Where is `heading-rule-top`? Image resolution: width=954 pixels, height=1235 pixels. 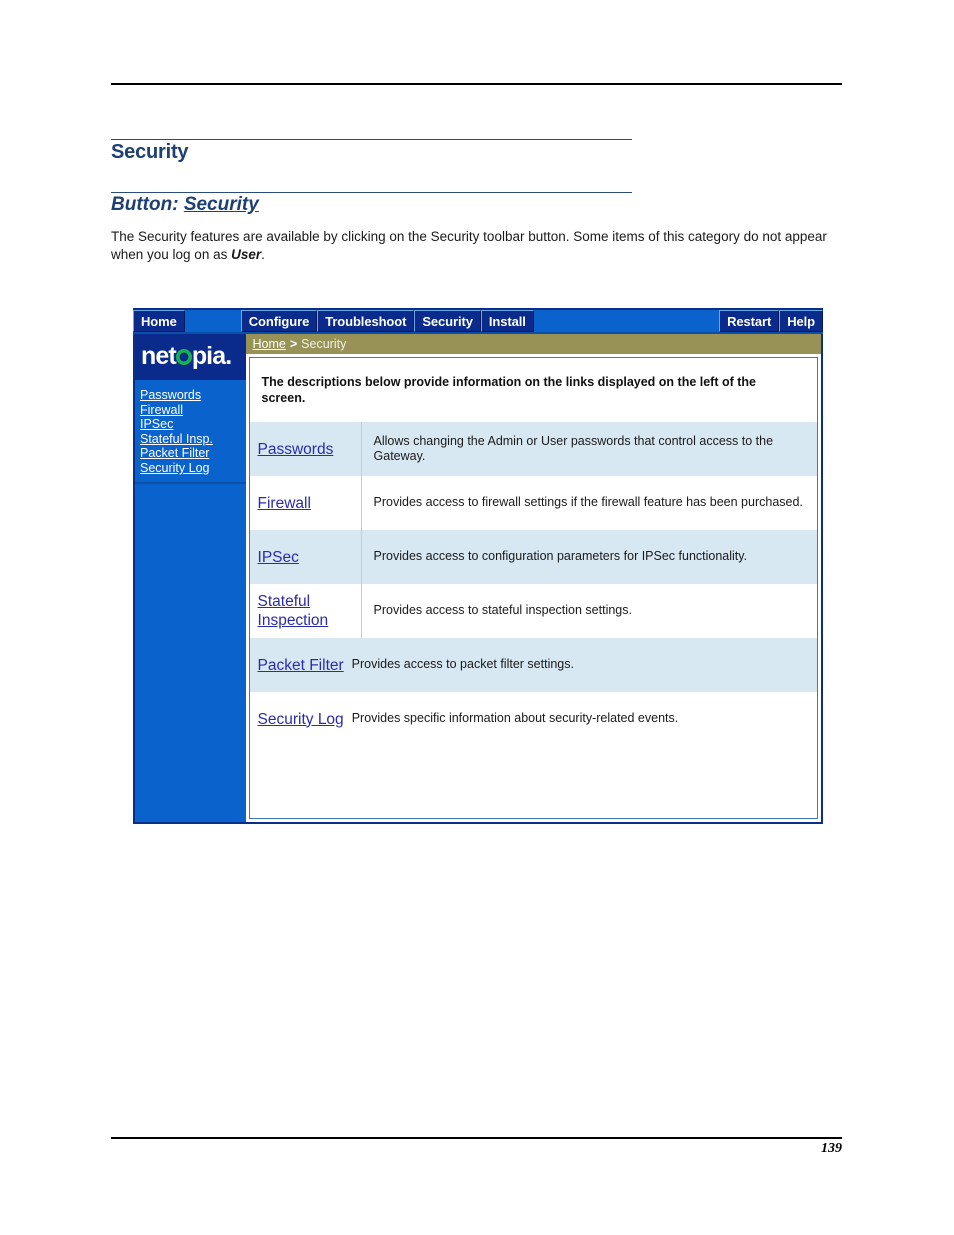 heading-rule-top is located at coordinates (371, 139).